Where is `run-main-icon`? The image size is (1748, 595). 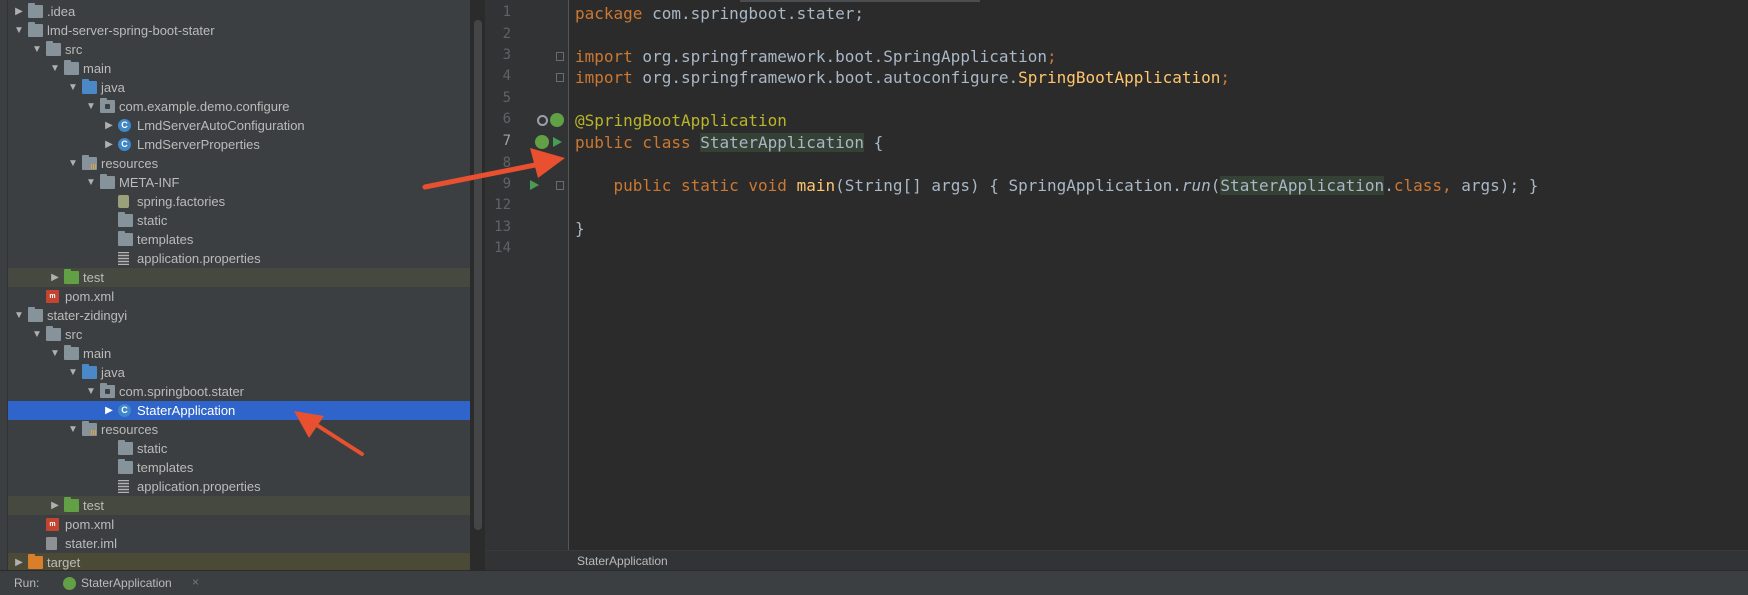
run-main-icon is located at coordinates (534, 185).